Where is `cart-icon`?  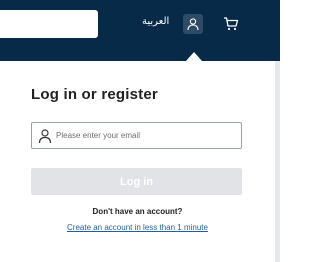 cart-icon is located at coordinates (231, 24).